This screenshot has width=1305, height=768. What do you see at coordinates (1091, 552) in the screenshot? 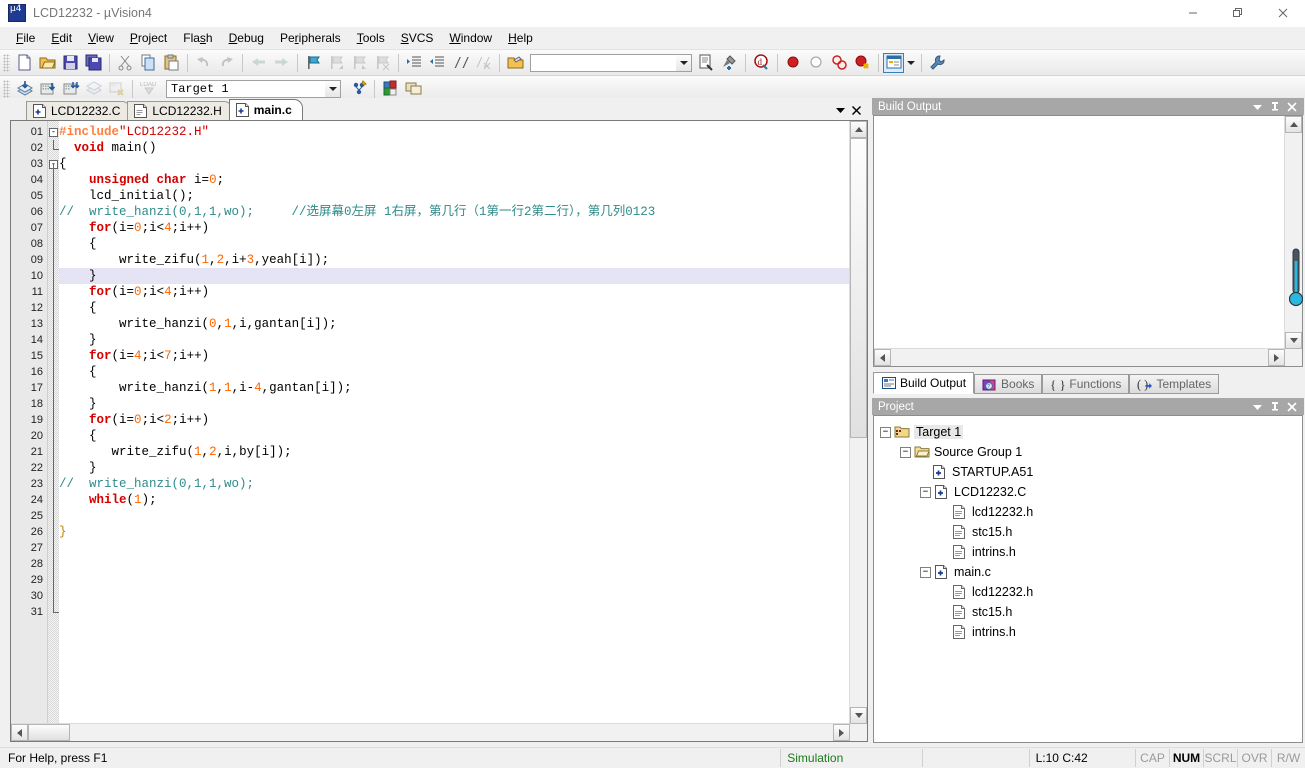
I see `tree-node-intrins-h: intrins.h` at bounding box center [1091, 552].